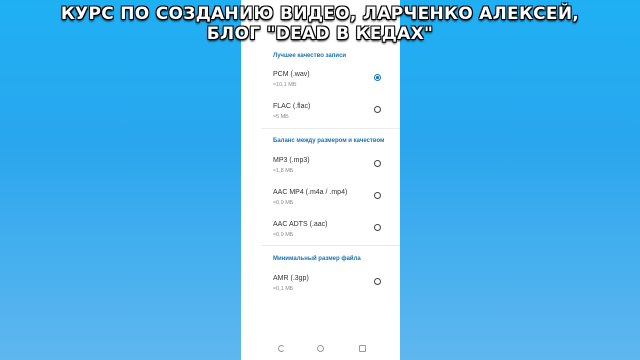 The height and width of the screenshot is (360, 640). I want to click on section-title-best-quality: Лучшее качество записи, so click(310, 56).